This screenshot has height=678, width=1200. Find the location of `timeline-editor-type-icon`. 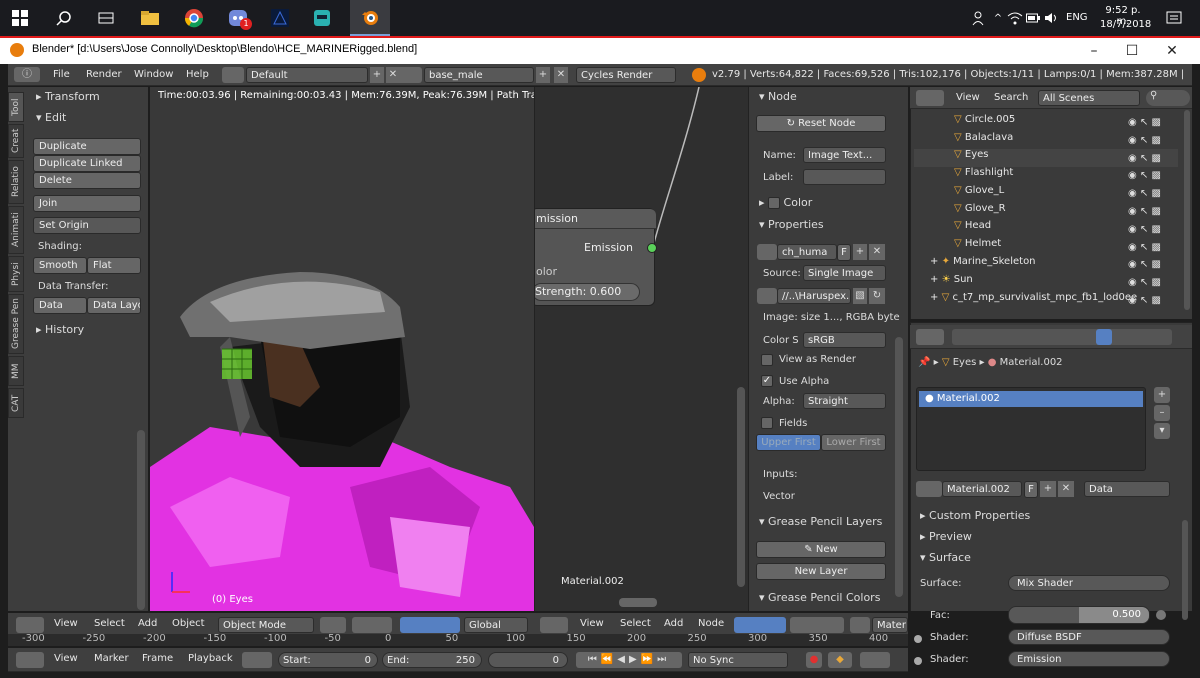

timeline-editor-type-icon is located at coordinates (30, 660).